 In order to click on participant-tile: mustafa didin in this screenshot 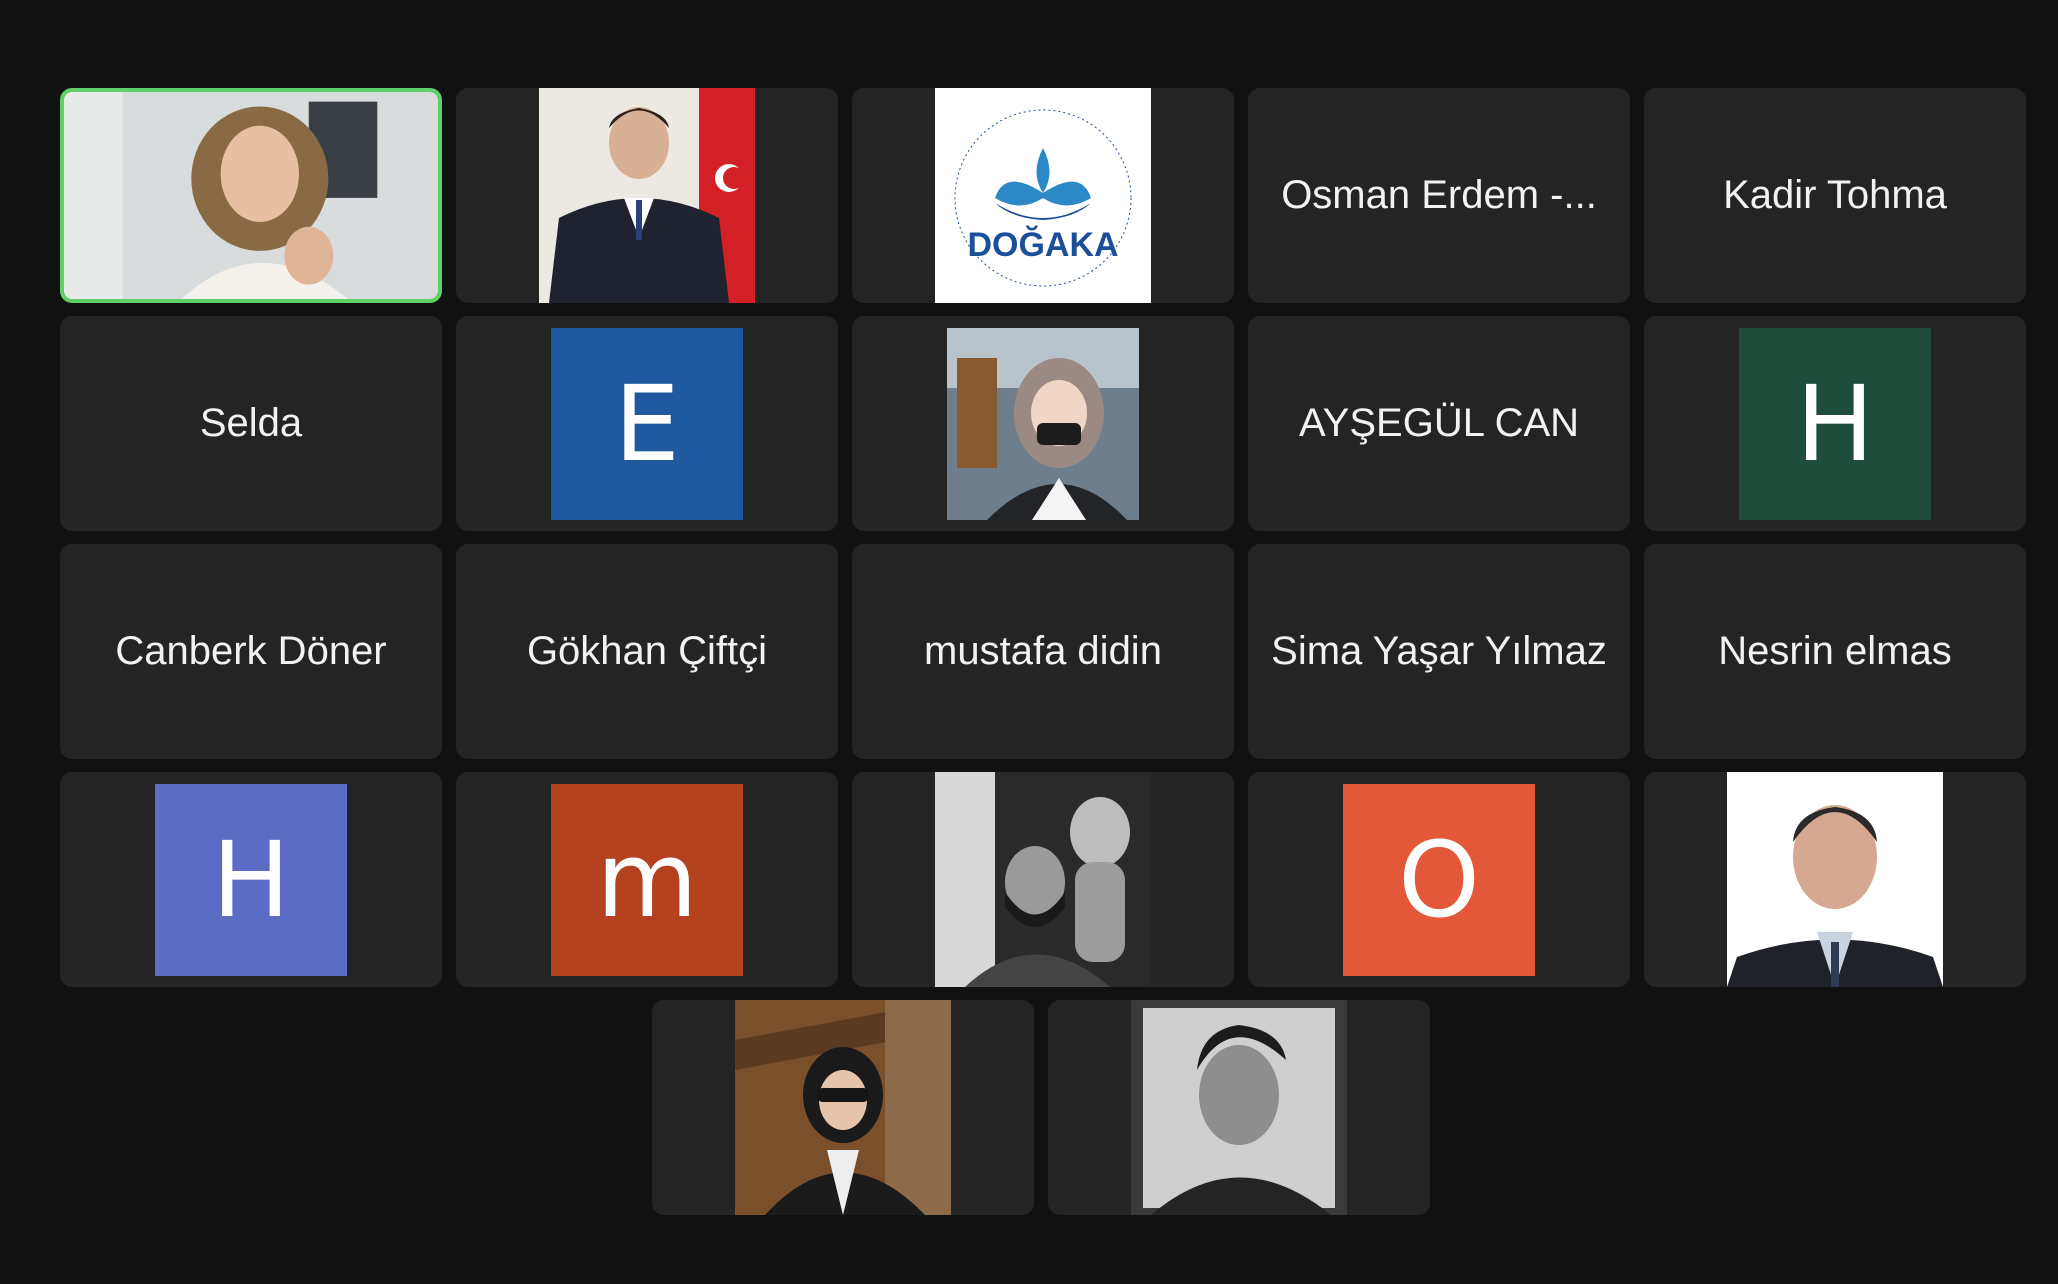, I will do `click(1043, 651)`.